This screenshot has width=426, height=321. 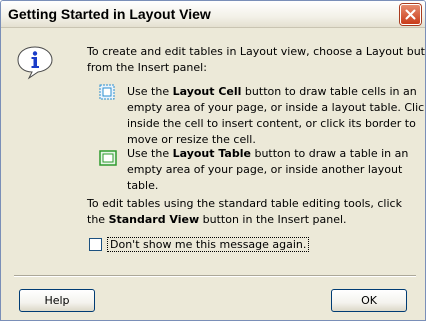 I want to click on layout-table-icon, so click(x=108, y=158).